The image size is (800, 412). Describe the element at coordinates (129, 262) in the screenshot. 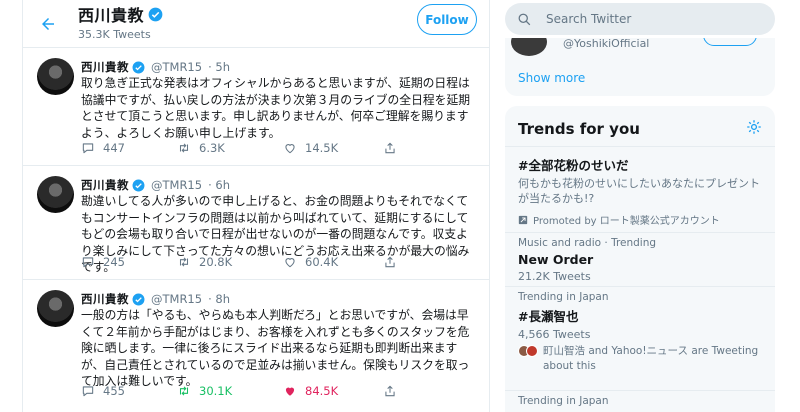

I see `reply-button: 245` at that location.